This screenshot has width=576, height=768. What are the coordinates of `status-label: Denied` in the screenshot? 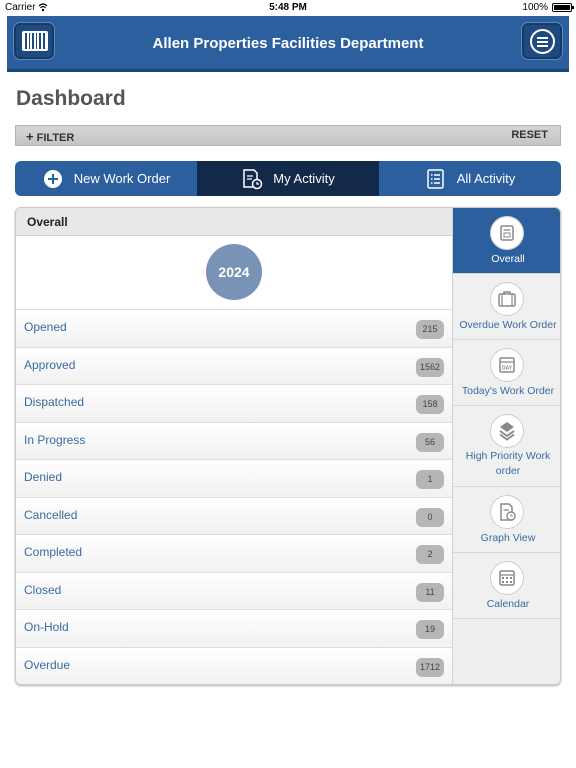 It's located at (43, 477).